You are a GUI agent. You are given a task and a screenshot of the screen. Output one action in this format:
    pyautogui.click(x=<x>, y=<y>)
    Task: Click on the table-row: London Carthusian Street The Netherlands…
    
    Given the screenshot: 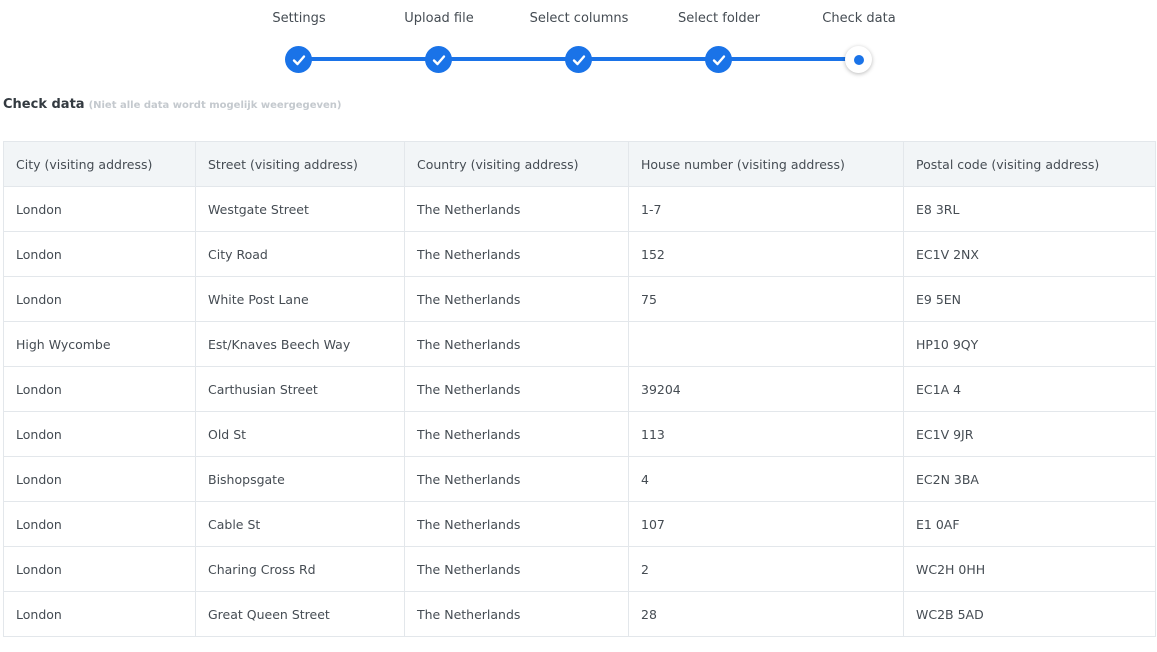 What is the action you would take?
    pyautogui.click(x=579, y=389)
    